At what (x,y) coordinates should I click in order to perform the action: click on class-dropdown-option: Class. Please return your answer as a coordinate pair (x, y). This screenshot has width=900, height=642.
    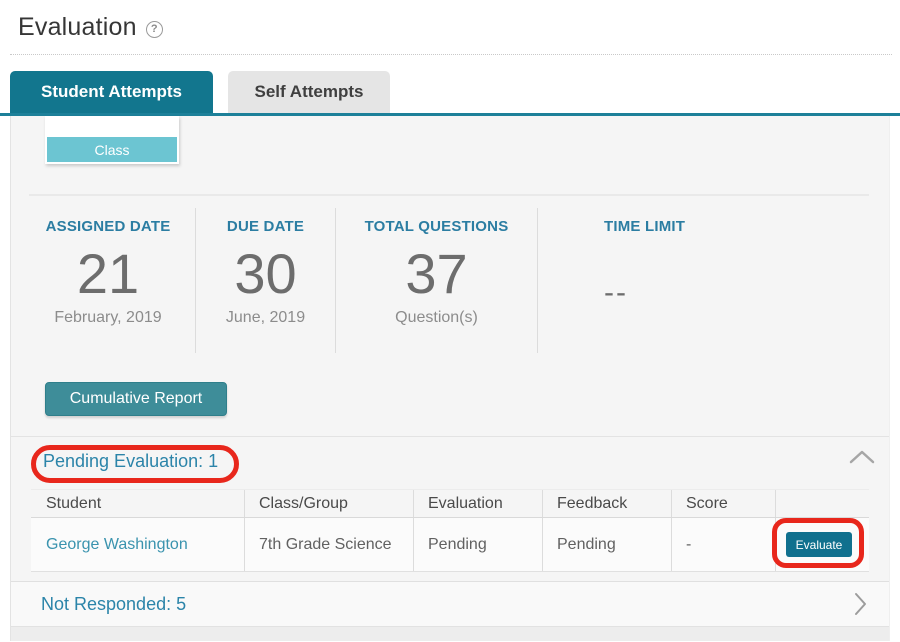
    Looking at the image, I should click on (112, 149).